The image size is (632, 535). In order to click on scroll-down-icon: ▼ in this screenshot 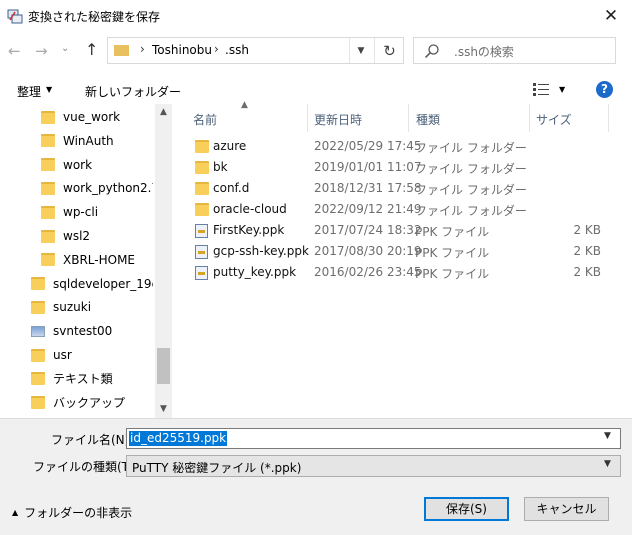, I will do `click(163, 409)`.